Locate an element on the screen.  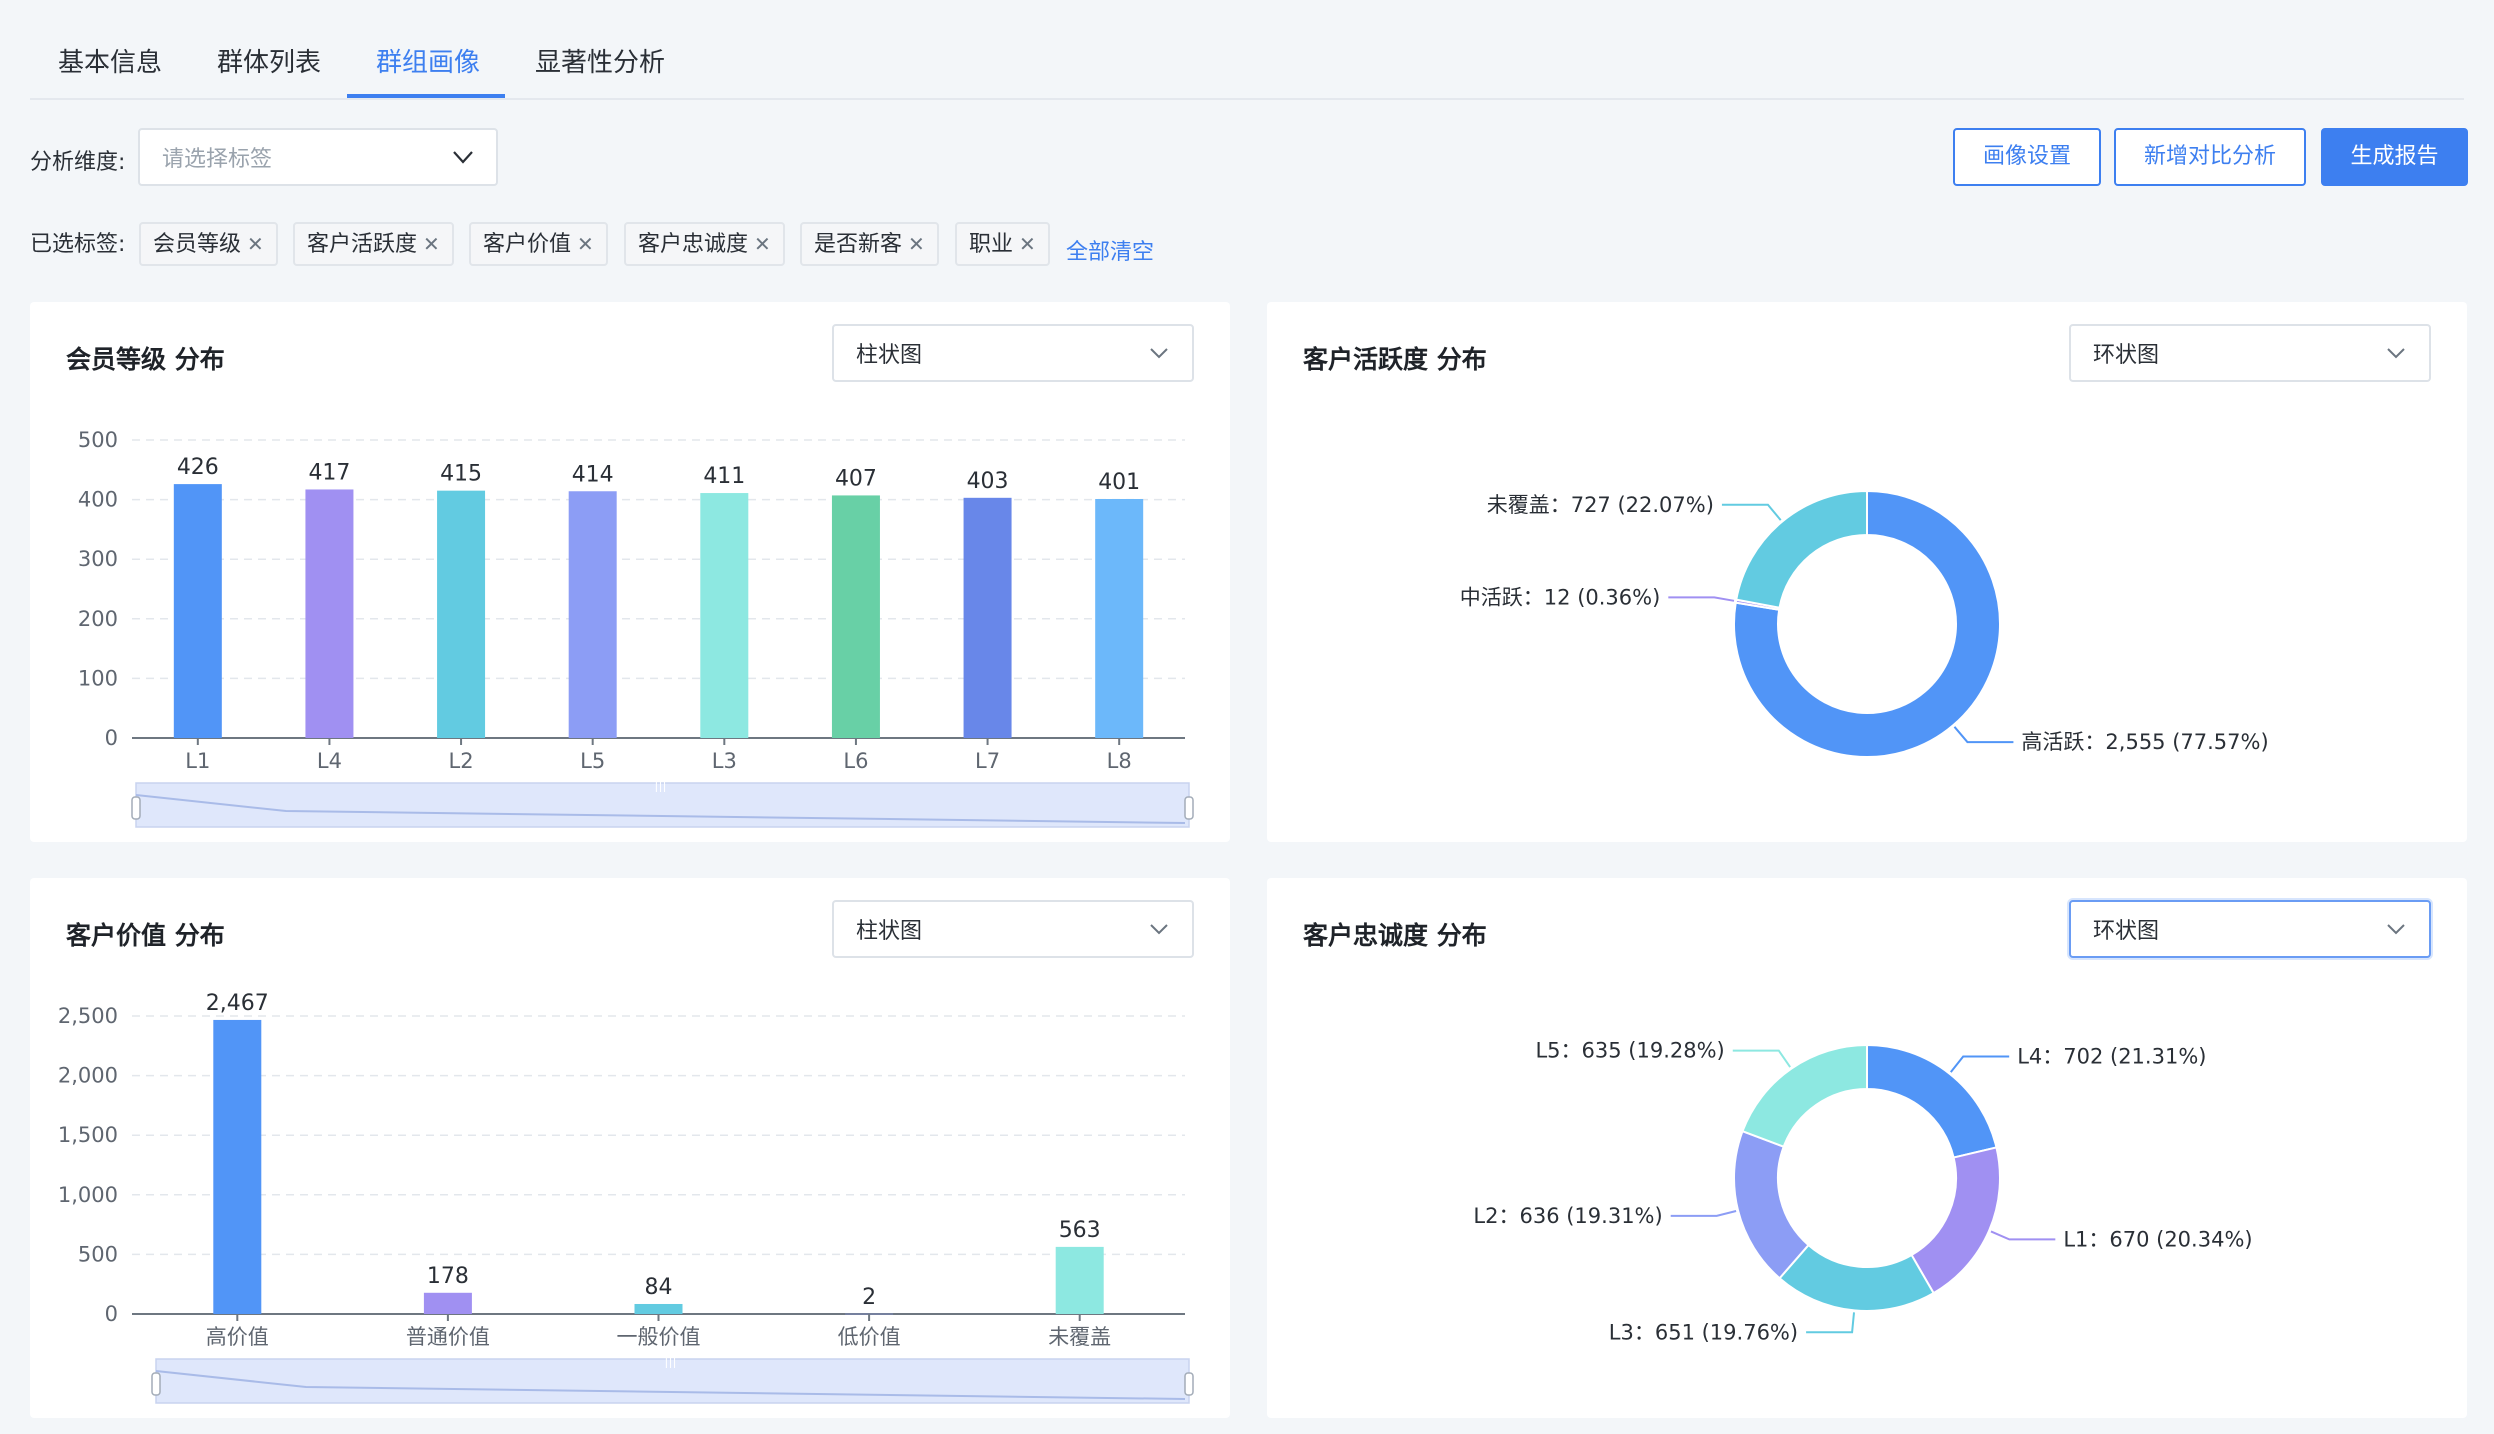
slice-label: 高活跃：2,555 (77.57%) is located at coordinates (2144, 742).